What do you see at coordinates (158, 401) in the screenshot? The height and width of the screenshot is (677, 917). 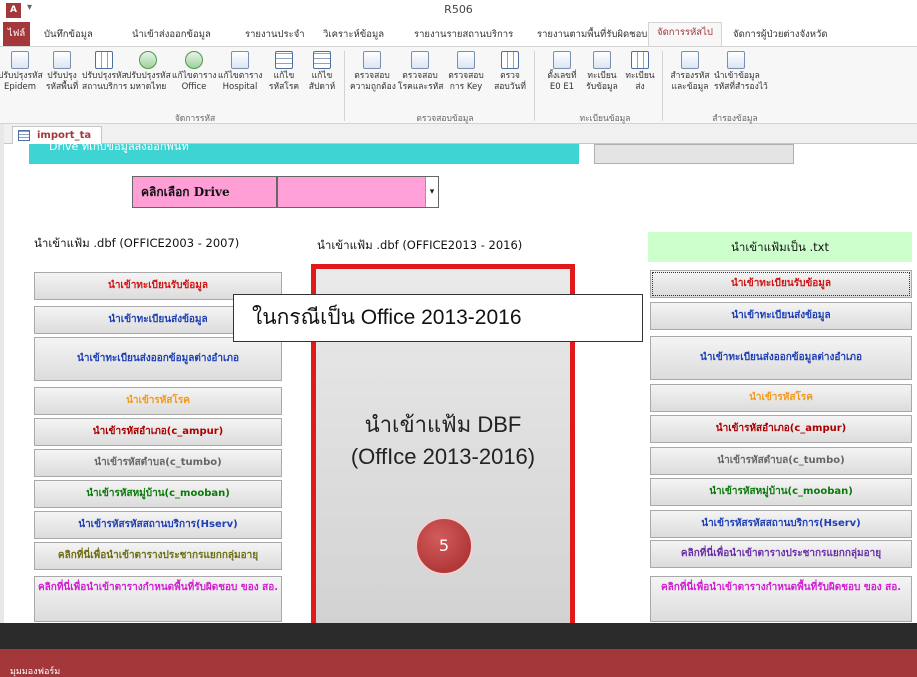 I see `left-import-disease-code-button: นำเข้ารหัสโรค` at bounding box center [158, 401].